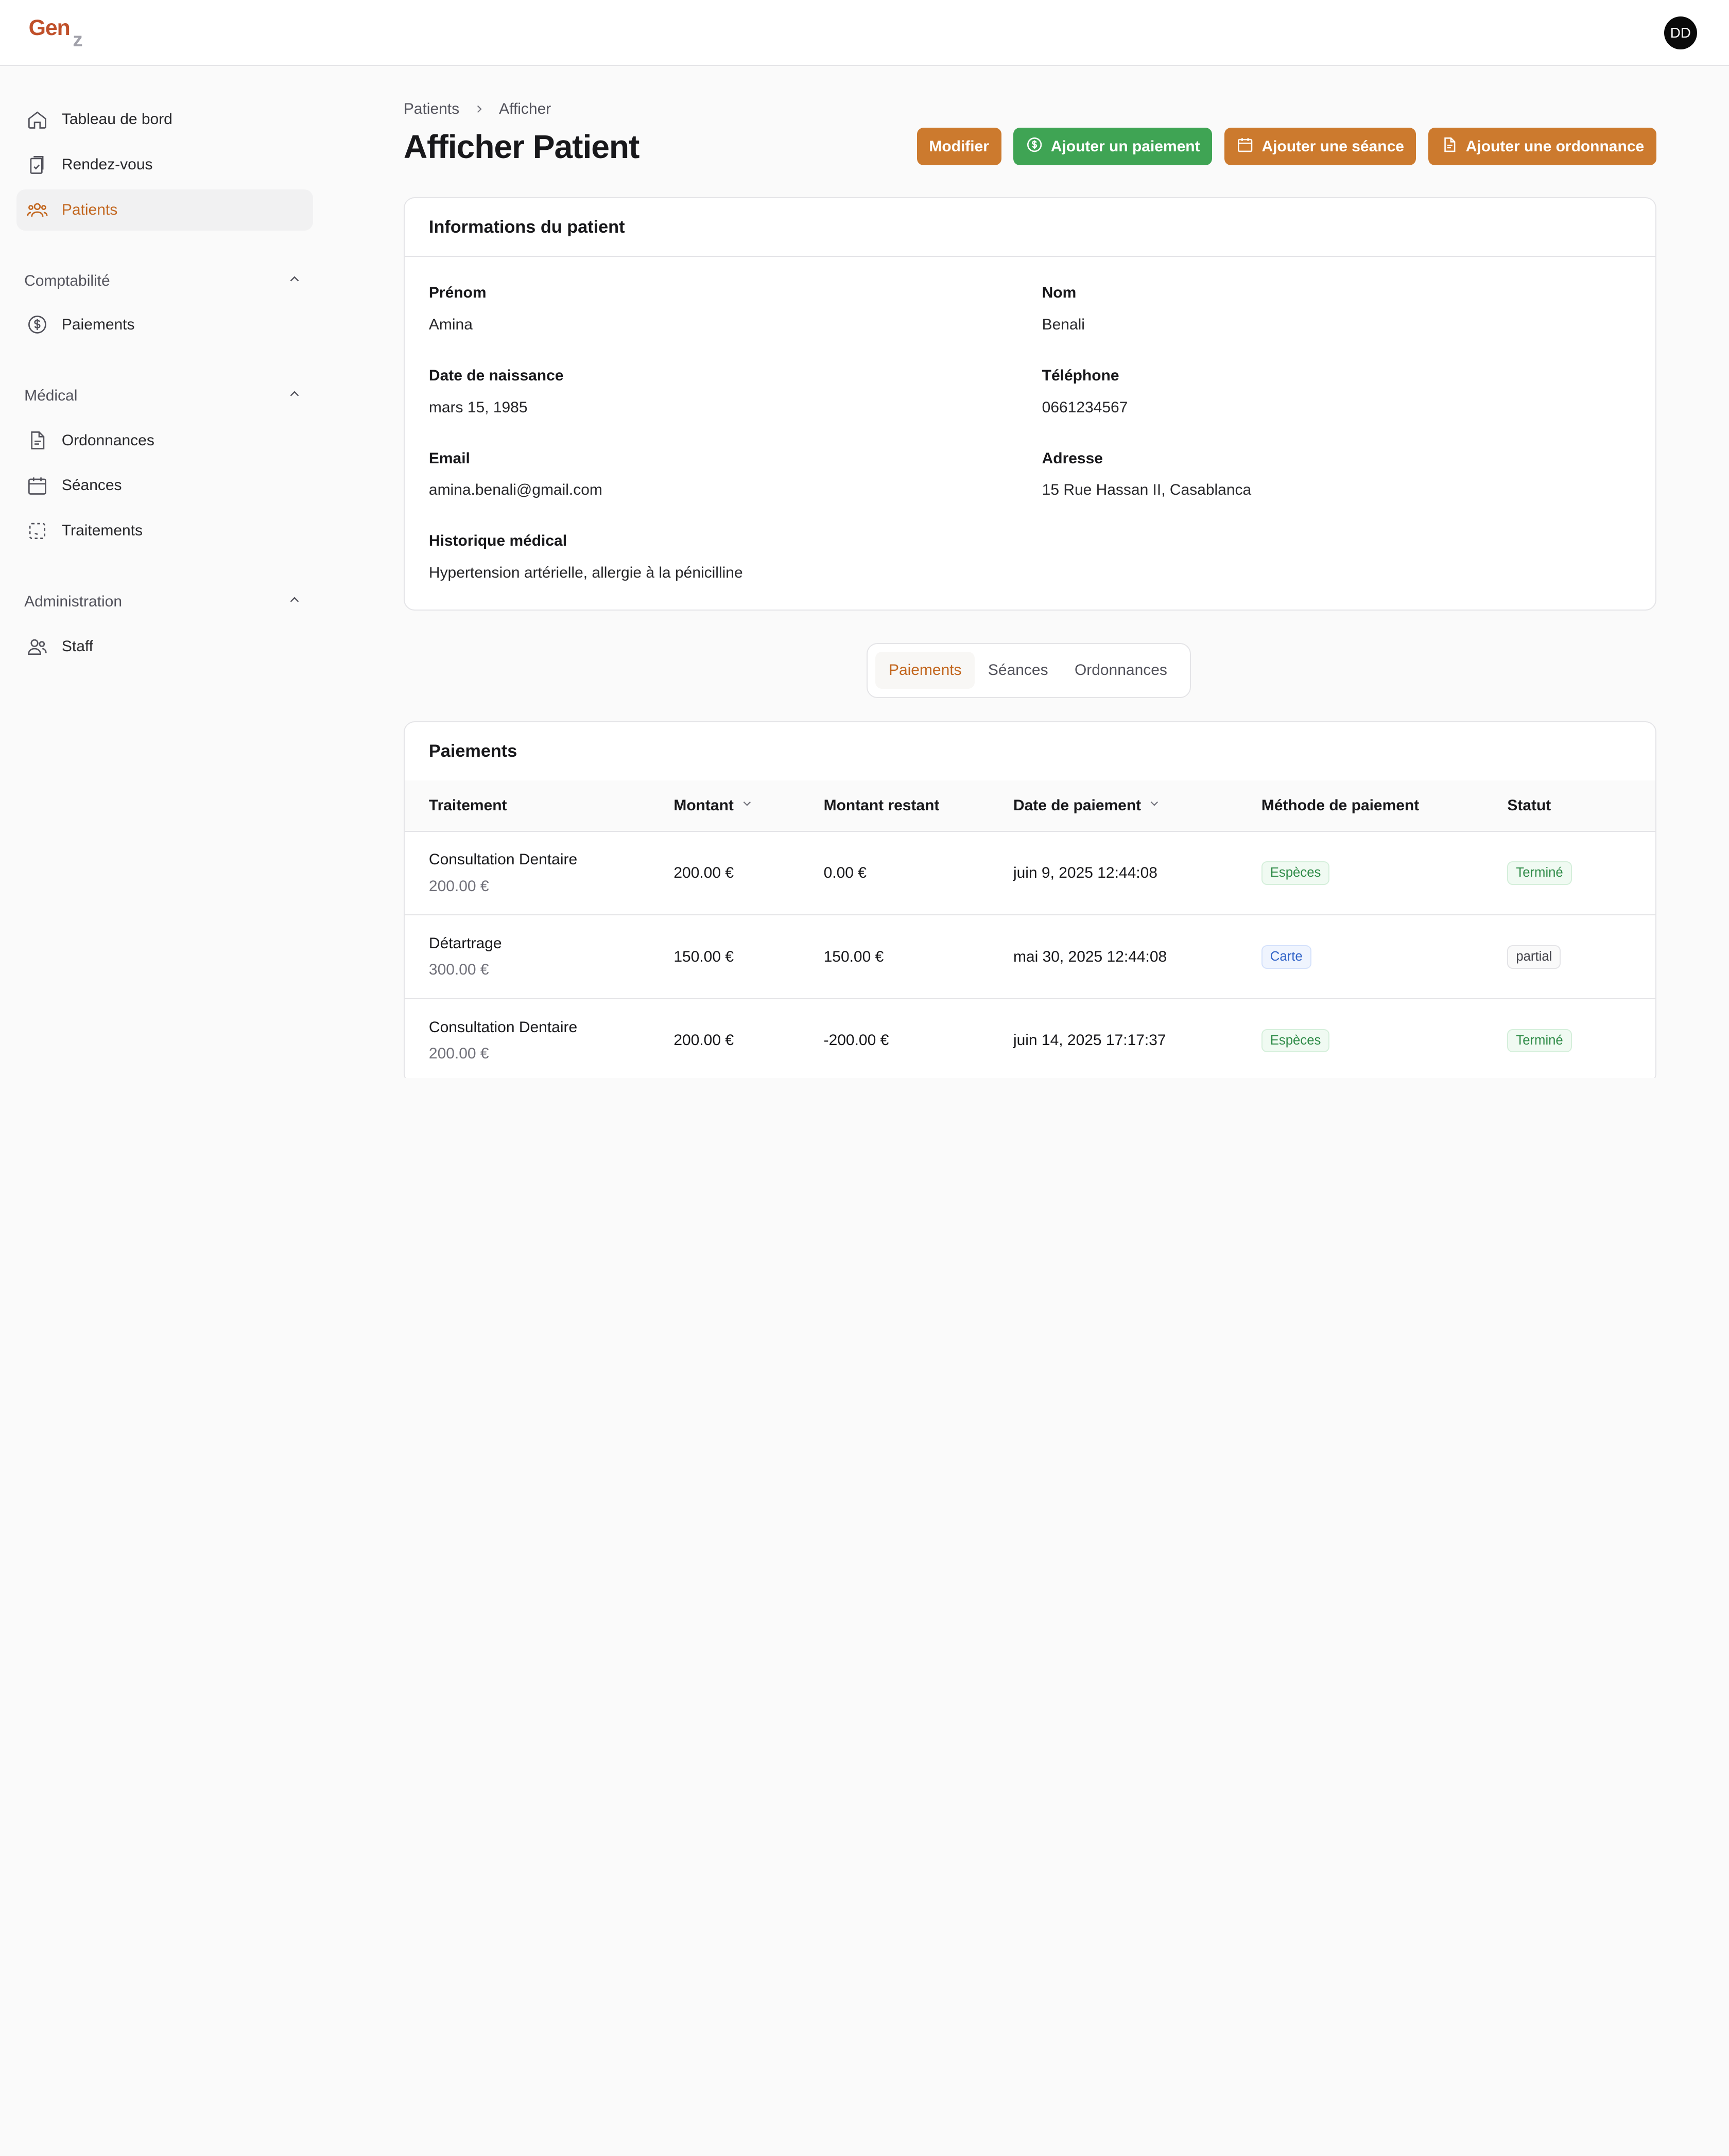 Image resolution: width=1729 pixels, height=2156 pixels. What do you see at coordinates (918, 806) in the screenshot?
I see `column-remaining: Montant restant` at bounding box center [918, 806].